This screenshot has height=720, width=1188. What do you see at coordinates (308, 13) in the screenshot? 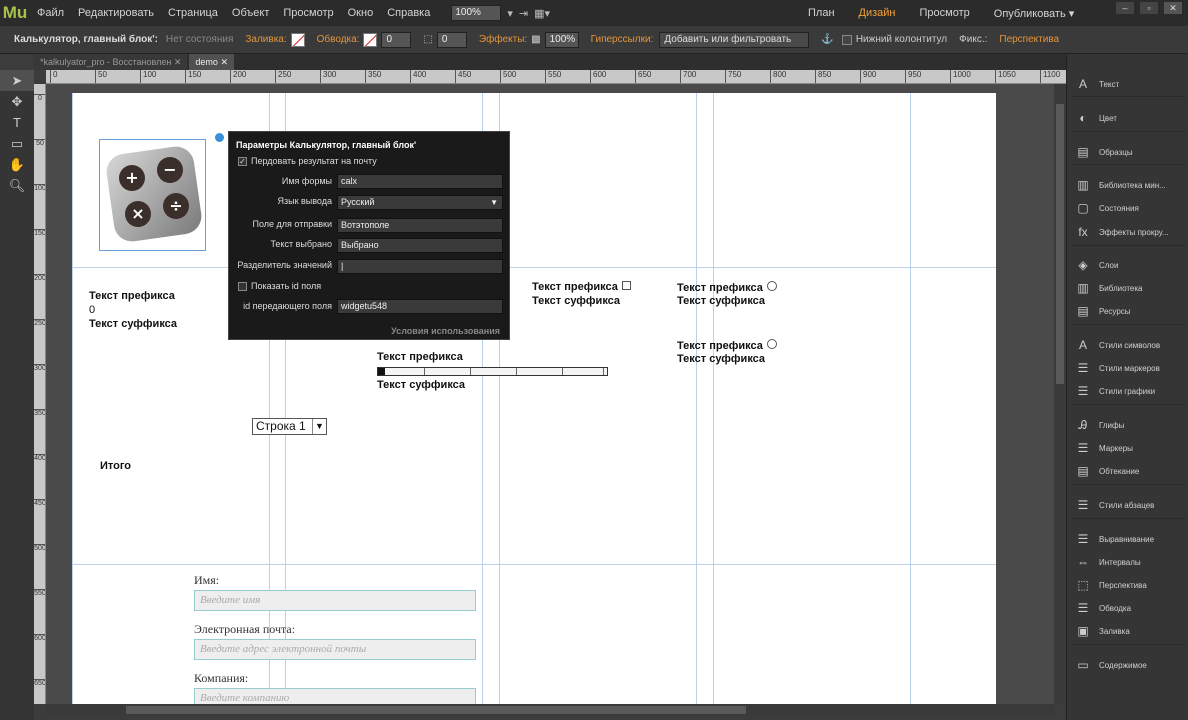
I see `menu-view: Просмотр` at bounding box center [308, 13].